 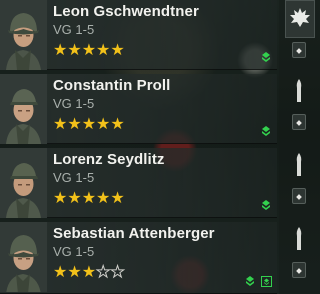 What do you see at coordinates (126, 11) in the screenshot?
I see `soldier-name: Leon Gschwendtner` at bounding box center [126, 11].